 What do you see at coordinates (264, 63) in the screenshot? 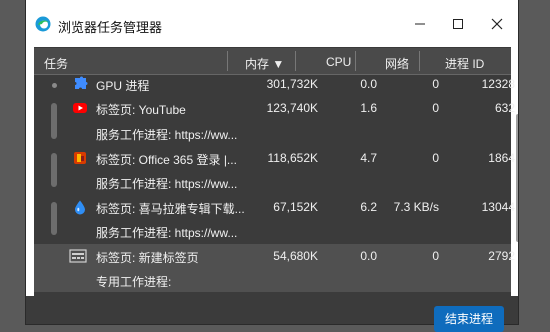
I see `column-header-memory: 内存 ▼` at bounding box center [264, 63].